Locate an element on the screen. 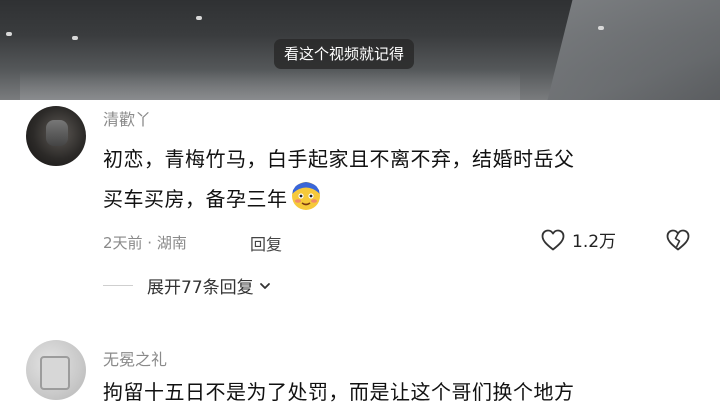 The height and width of the screenshot is (412, 720). divider is located at coordinates (118, 285).